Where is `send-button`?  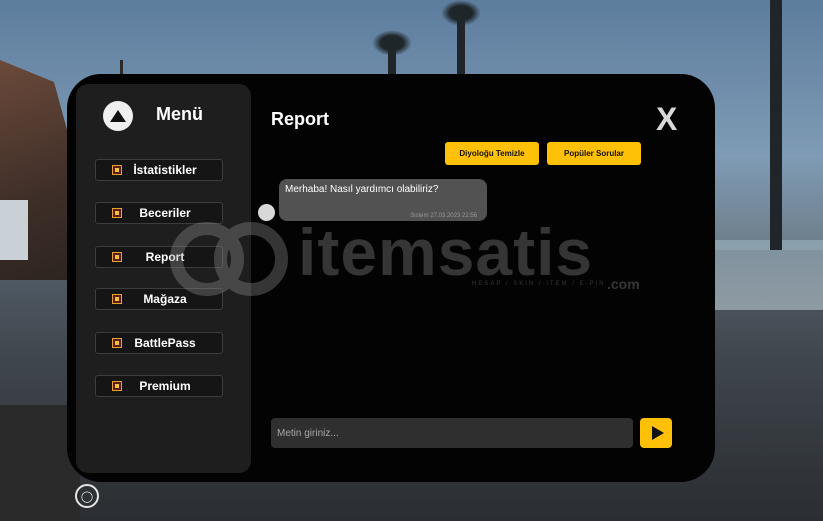 send-button is located at coordinates (656, 433).